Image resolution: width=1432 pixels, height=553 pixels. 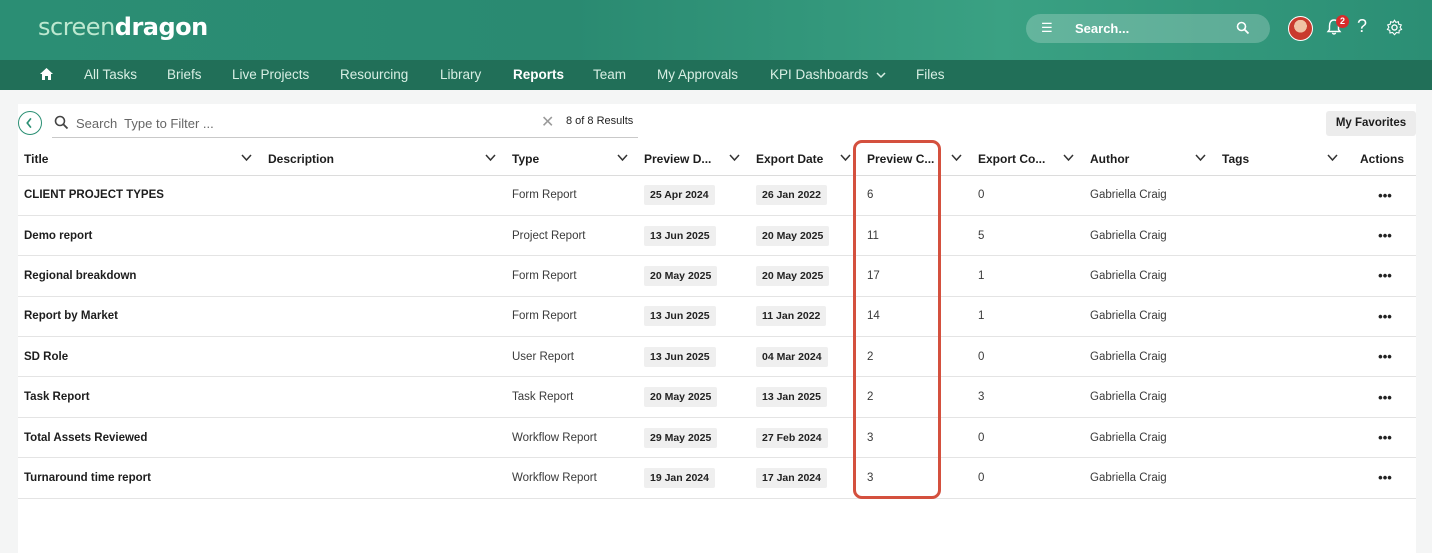 What do you see at coordinates (140, 160) in the screenshot?
I see `column-header-title: Title` at bounding box center [140, 160].